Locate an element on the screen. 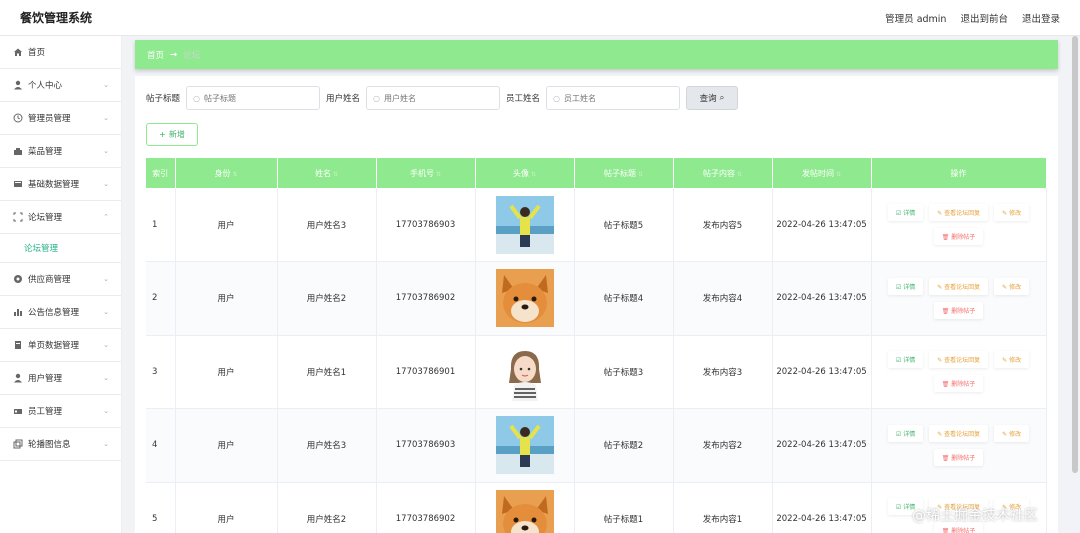 The image size is (1080, 533). carousel-icon is located at coordinates (17, 444).